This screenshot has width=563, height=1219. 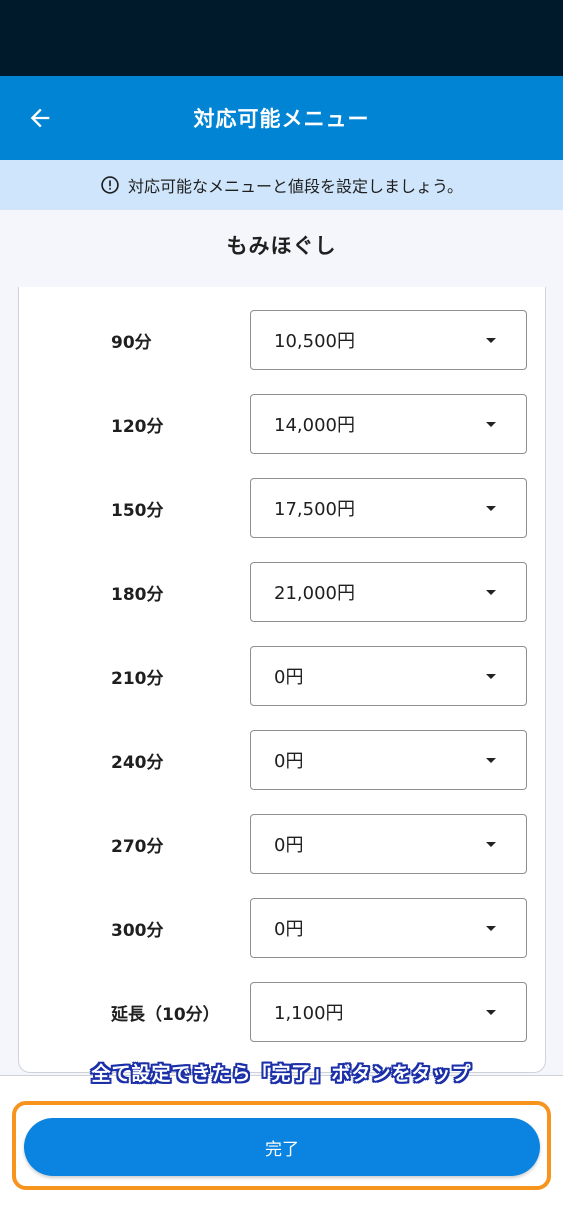 What do you see at coordinates (295, 186) in the screenshot?
I see `info-banner-text: 対応可能なメニューと値段を設定しましょう。` at bounding box center [295, 186].